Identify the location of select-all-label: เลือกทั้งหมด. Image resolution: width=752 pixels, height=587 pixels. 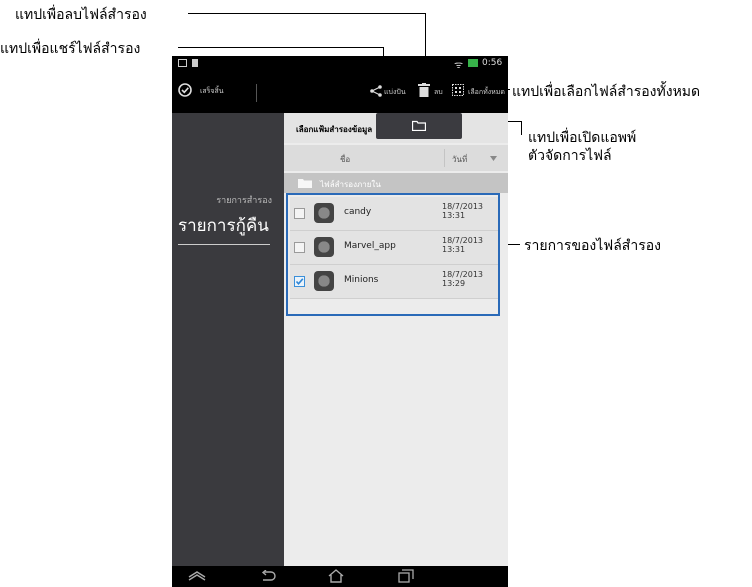
(486, 92).